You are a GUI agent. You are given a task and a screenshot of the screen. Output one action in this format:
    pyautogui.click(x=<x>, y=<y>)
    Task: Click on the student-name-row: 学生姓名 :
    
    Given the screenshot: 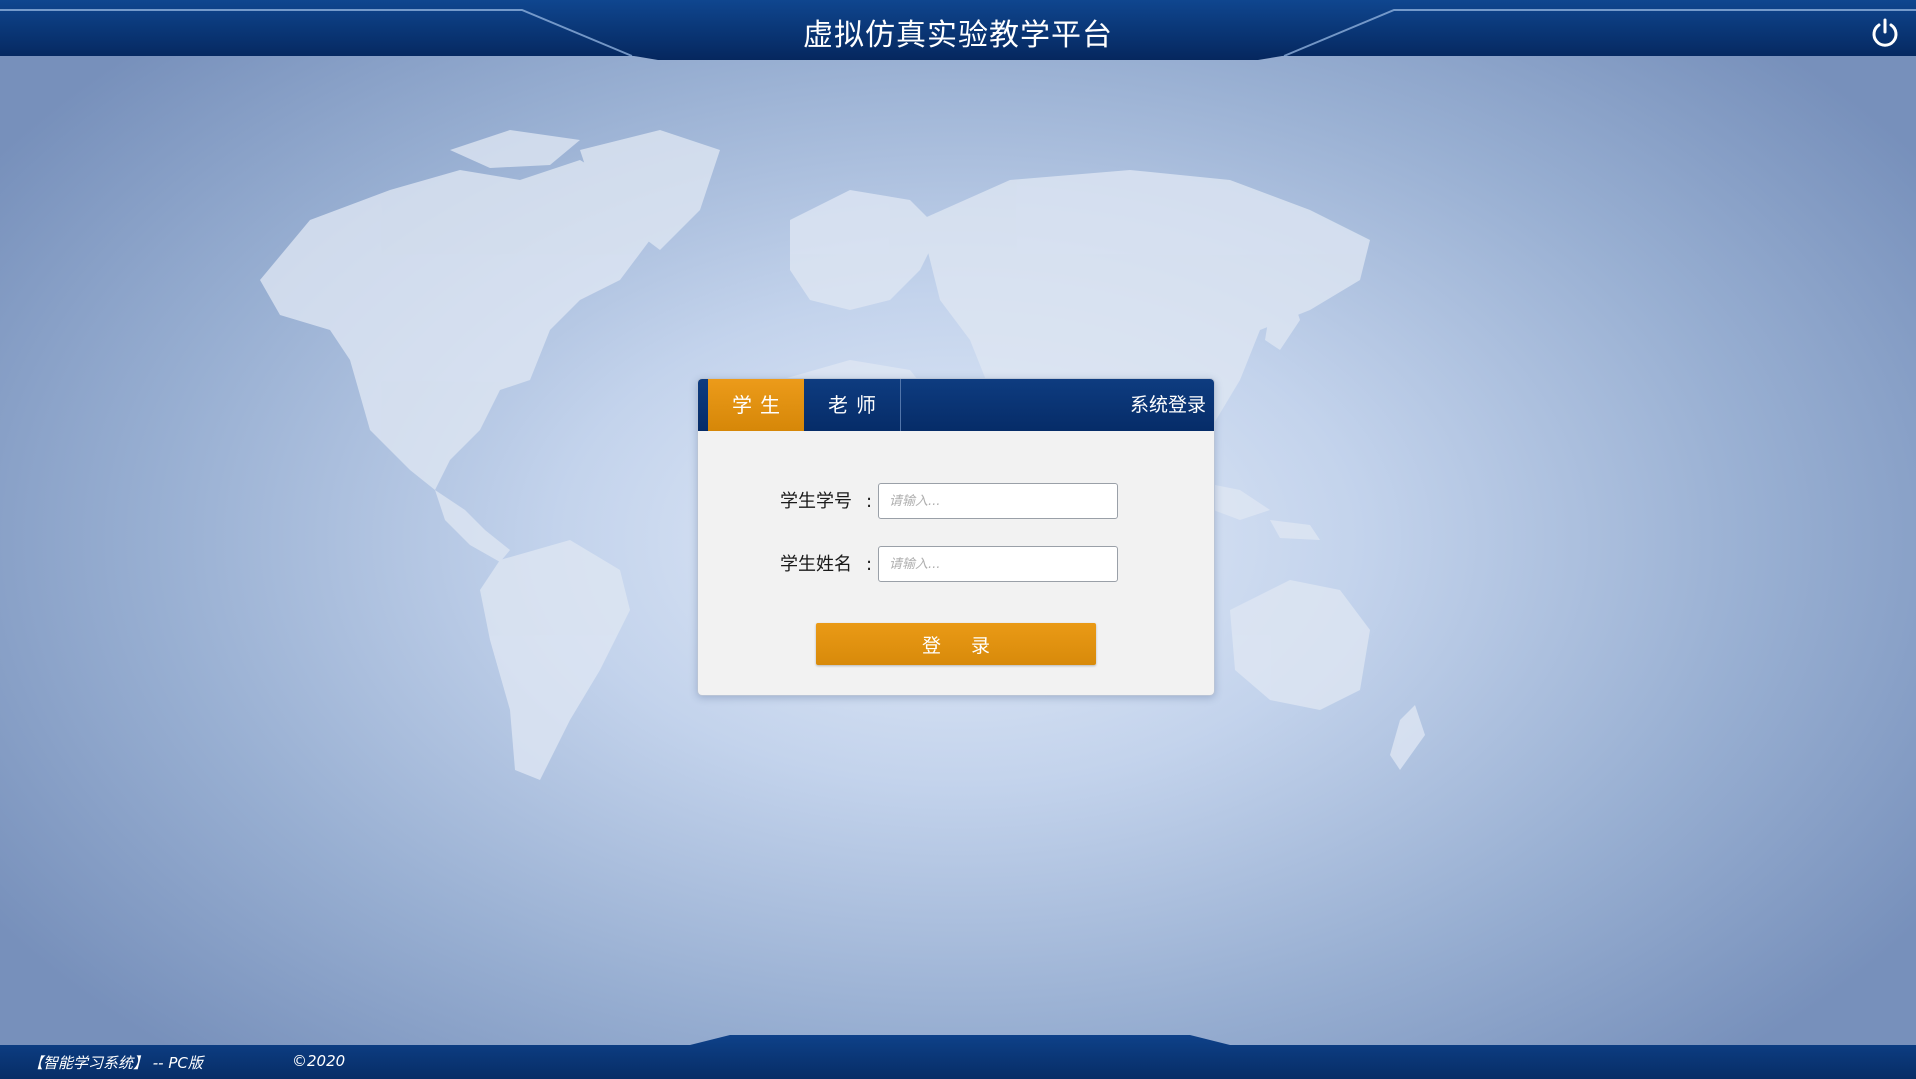 What is the action you would take?
    pyautogui.click(x=956, y=565)
    